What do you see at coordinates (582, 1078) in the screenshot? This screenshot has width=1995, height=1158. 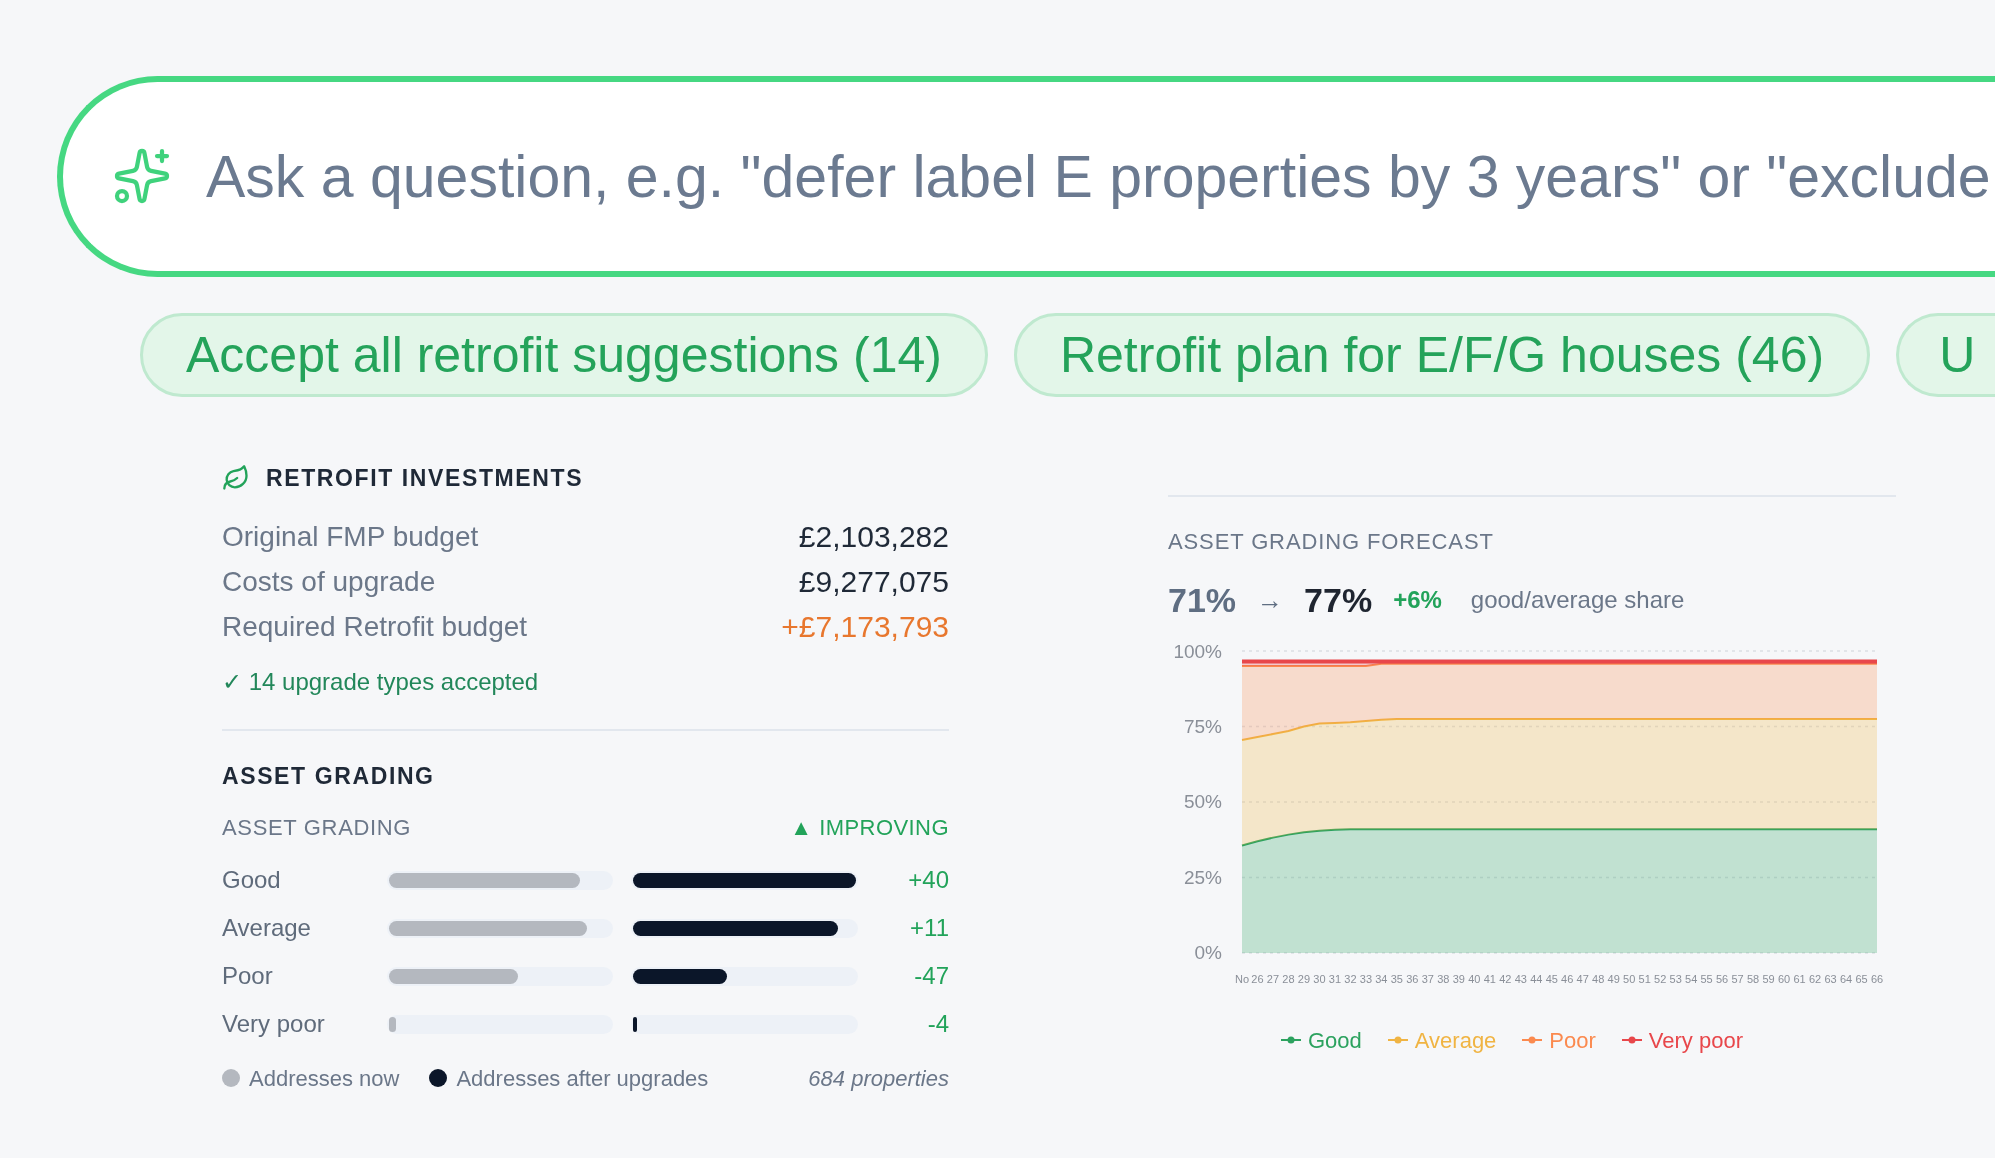 I see `legend-label: Addresses after upgrades` at bounding box center [582, 1078].